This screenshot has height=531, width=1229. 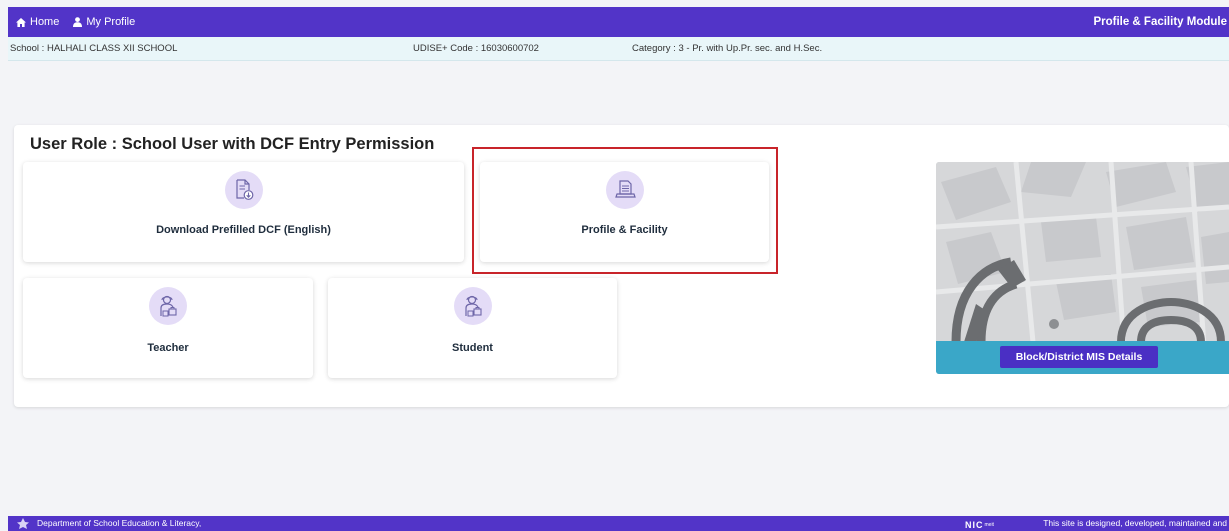 I want to click on document-download-icon, so click(x=244, y=189).